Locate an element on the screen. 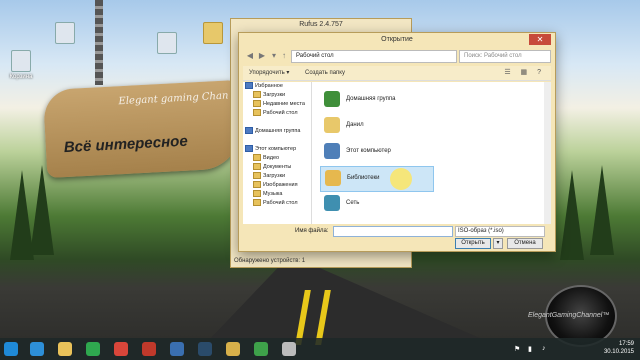 This screenshot has width=640, height=360. nav-pane-label: Изображения is located at coordinates (280, 185).